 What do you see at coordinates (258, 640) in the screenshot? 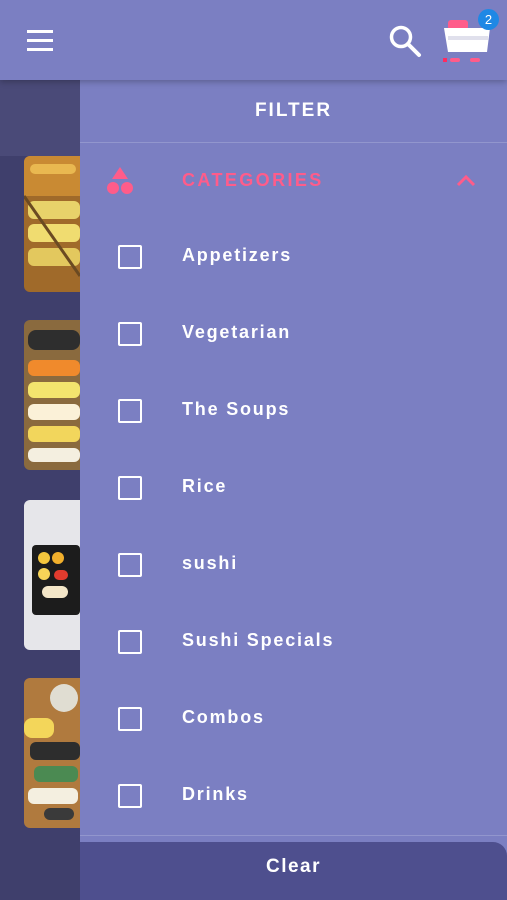
I see `filter-item-label: Sushi Specials` at bounding box center [258, 640].